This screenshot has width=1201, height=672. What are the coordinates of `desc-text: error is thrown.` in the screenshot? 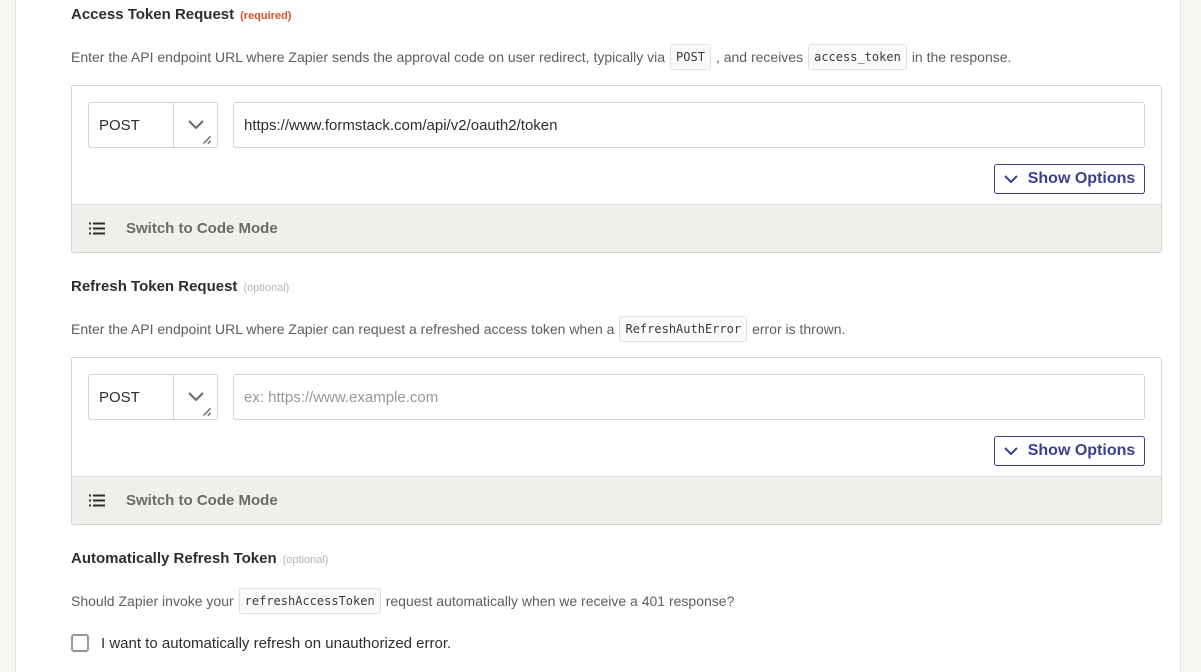 It's located at (799, 329).